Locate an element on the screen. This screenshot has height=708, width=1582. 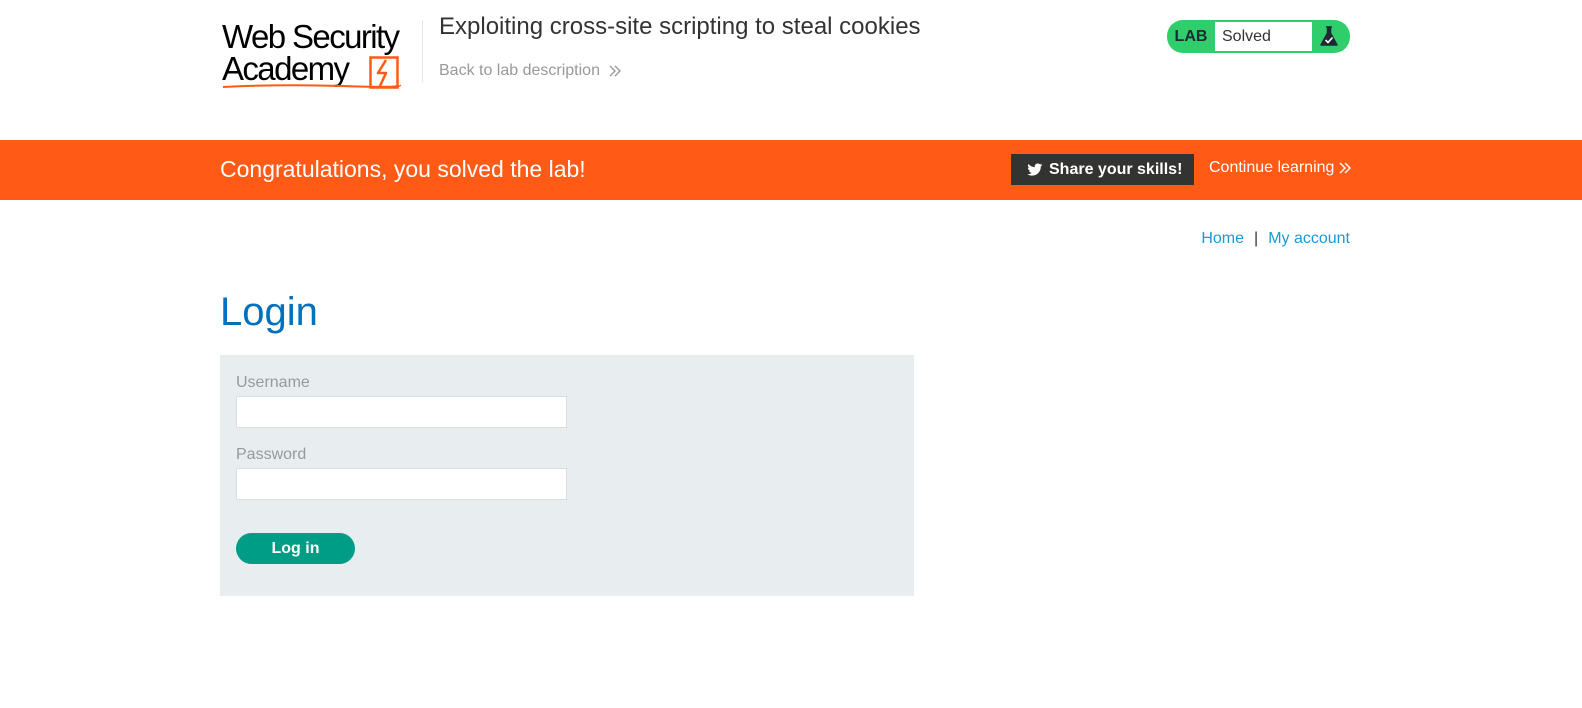
share-your-skills-button: Share your skills! is located at coordinates (1102, 169).